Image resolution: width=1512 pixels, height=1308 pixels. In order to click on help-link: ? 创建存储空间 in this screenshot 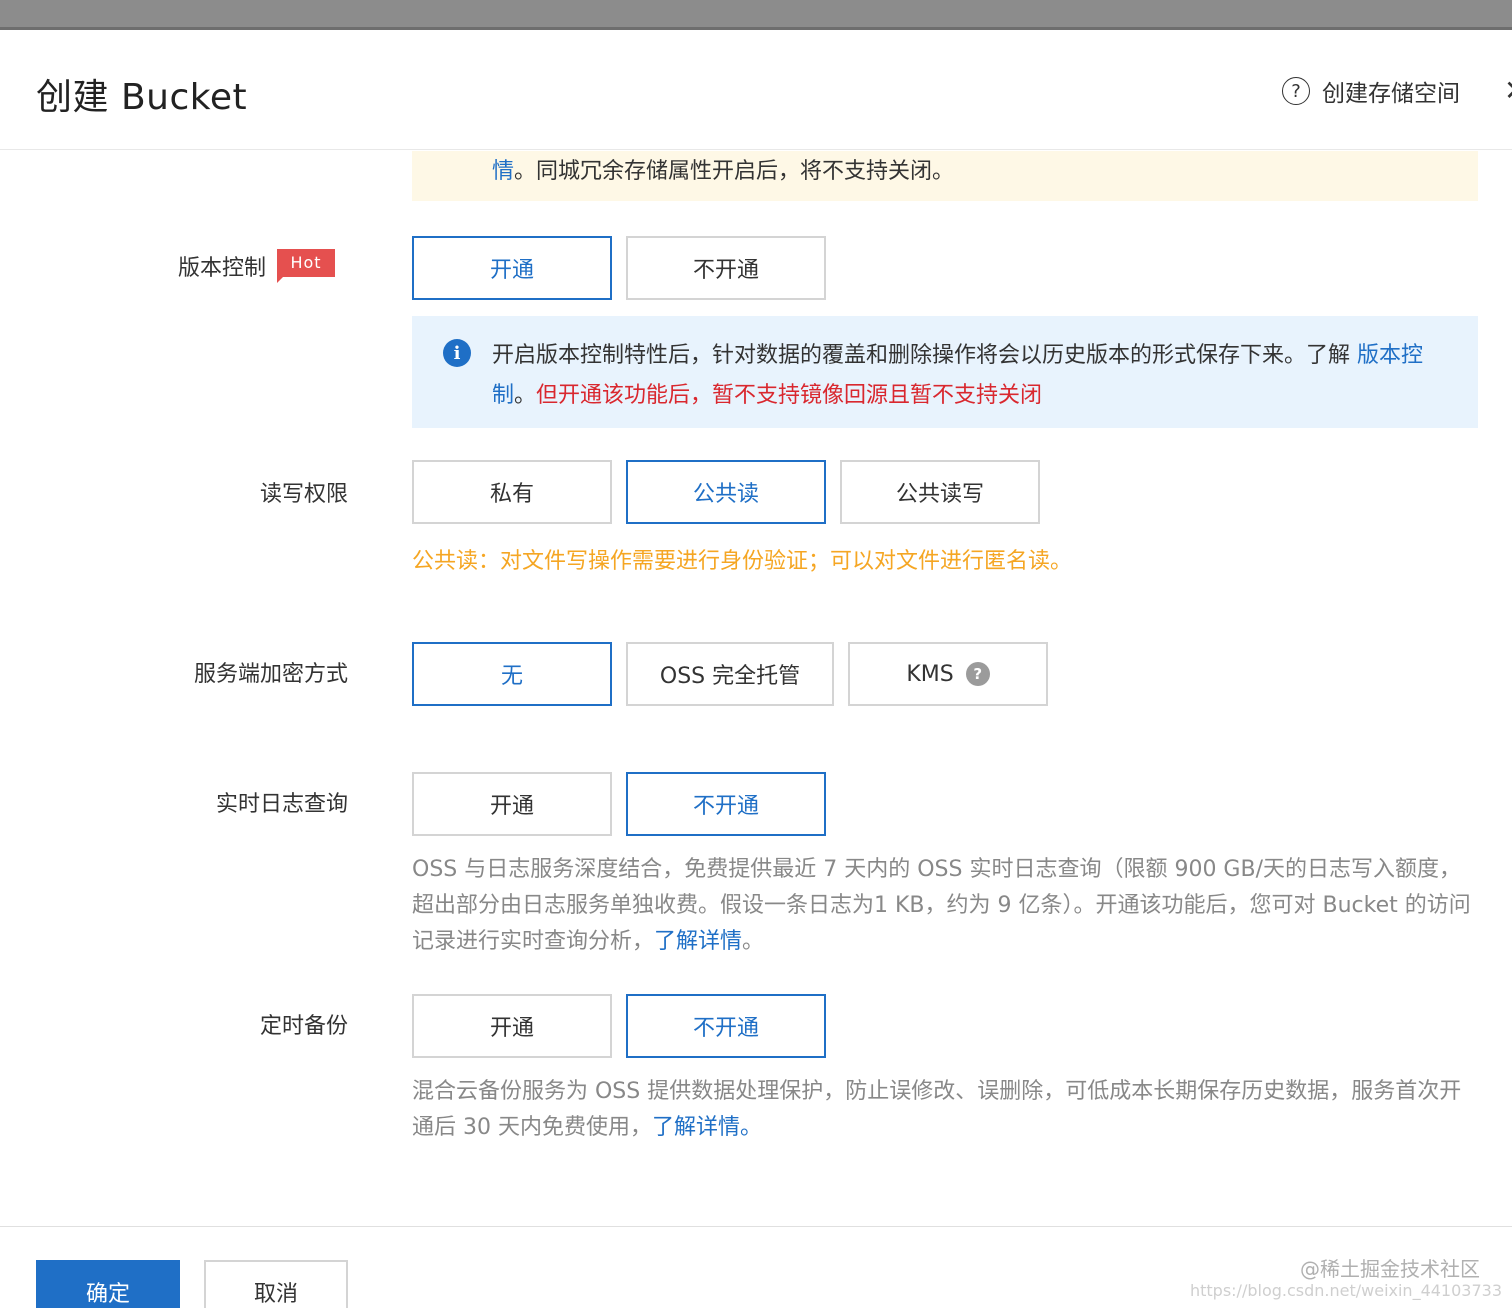, I will do `click(1371, 91)`.